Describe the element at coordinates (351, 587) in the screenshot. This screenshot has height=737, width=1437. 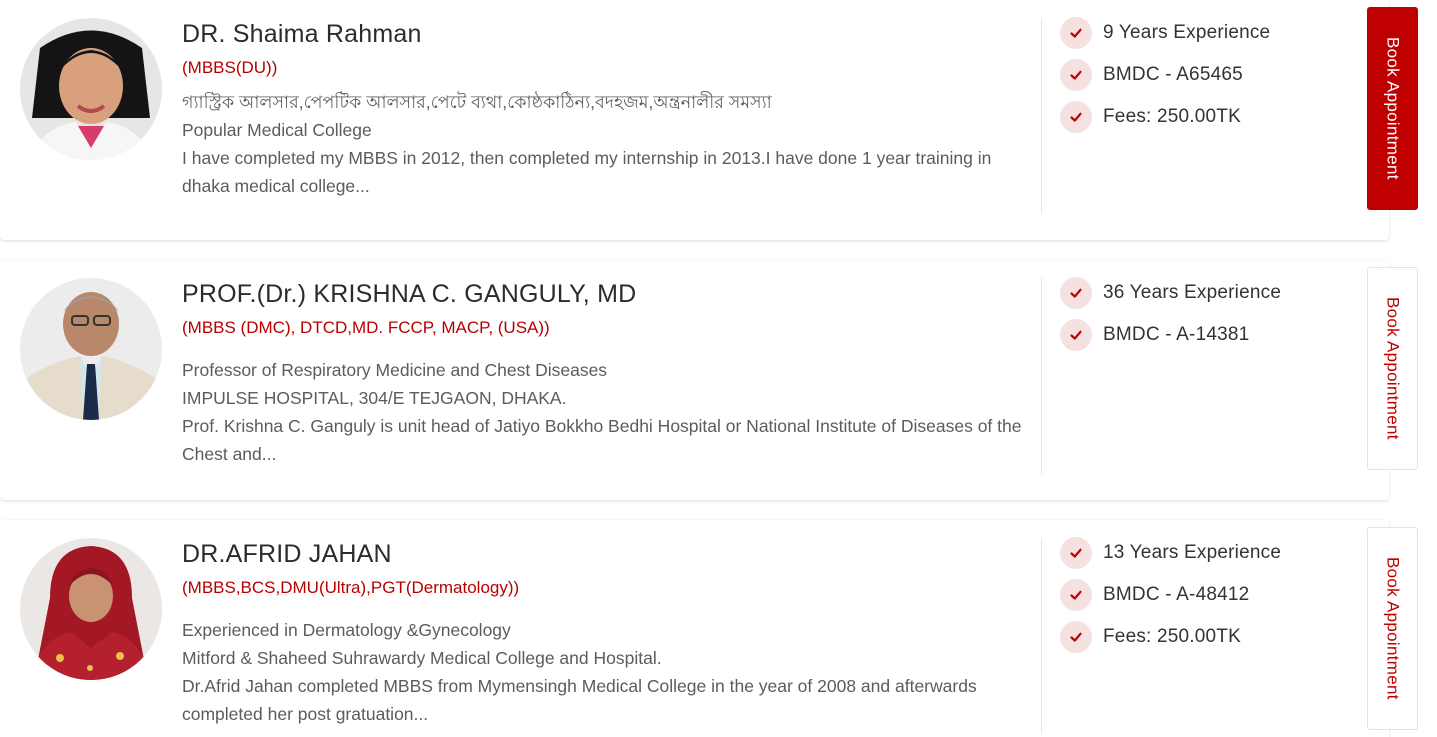
I see `doctor-degree: (MBBS,BCS,DMU(Ultra),PGT(Dermatology))` at that location.